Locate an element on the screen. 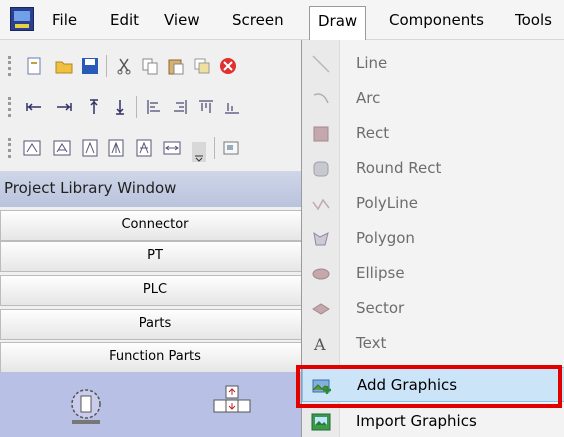 The height and width of the screenshot is (437, 564). ellipse-icon is located at coordinates (321, 274).